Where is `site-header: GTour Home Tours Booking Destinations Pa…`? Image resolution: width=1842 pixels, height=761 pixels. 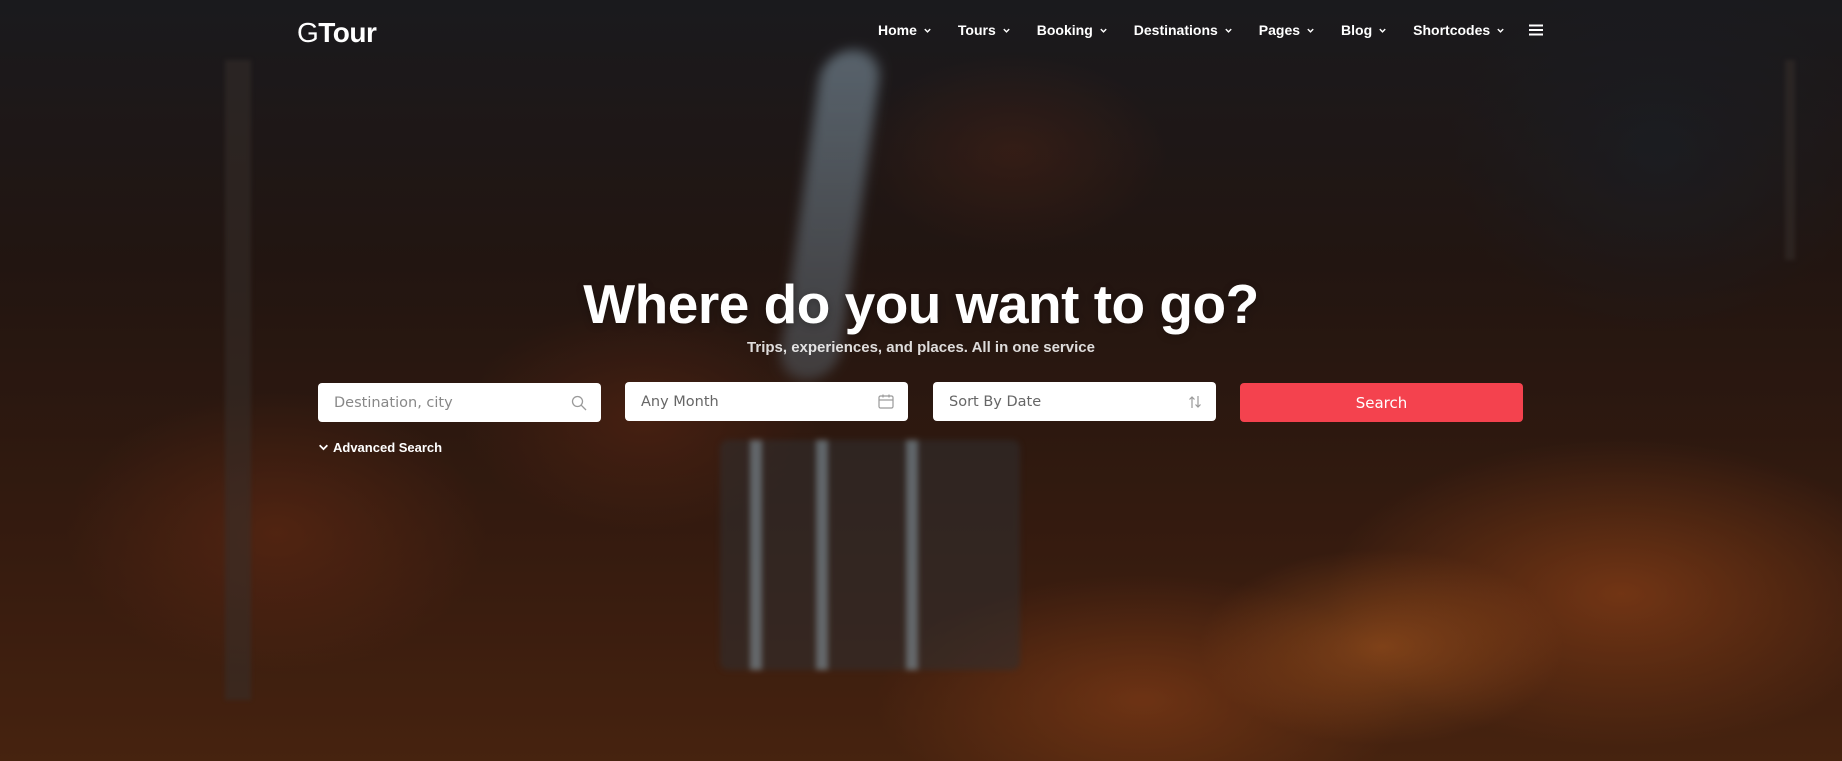 site-header: GTour Home Tours Booking Destinations Pa… is located at coordinates (921, 33).